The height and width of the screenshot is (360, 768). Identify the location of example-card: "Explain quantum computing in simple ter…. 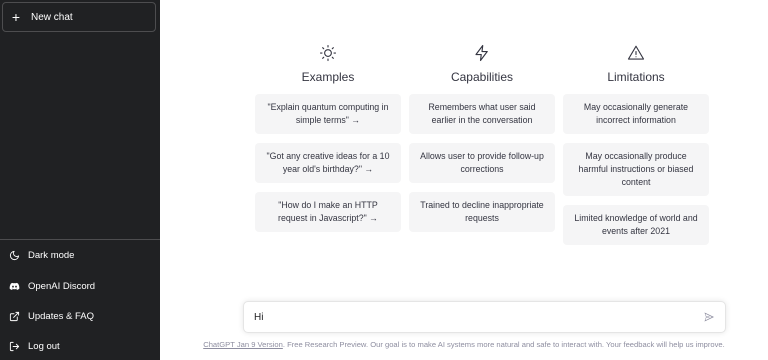
(328, 114).